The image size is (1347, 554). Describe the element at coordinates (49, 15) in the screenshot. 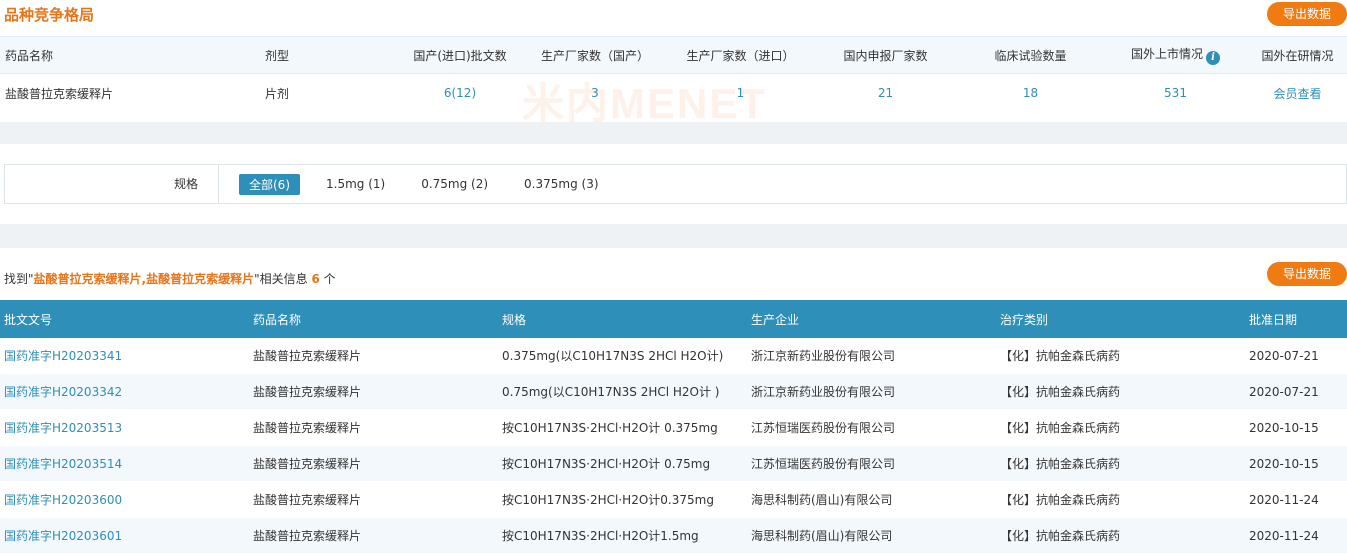

I see `section-title: 品种竞争格局` at that location.